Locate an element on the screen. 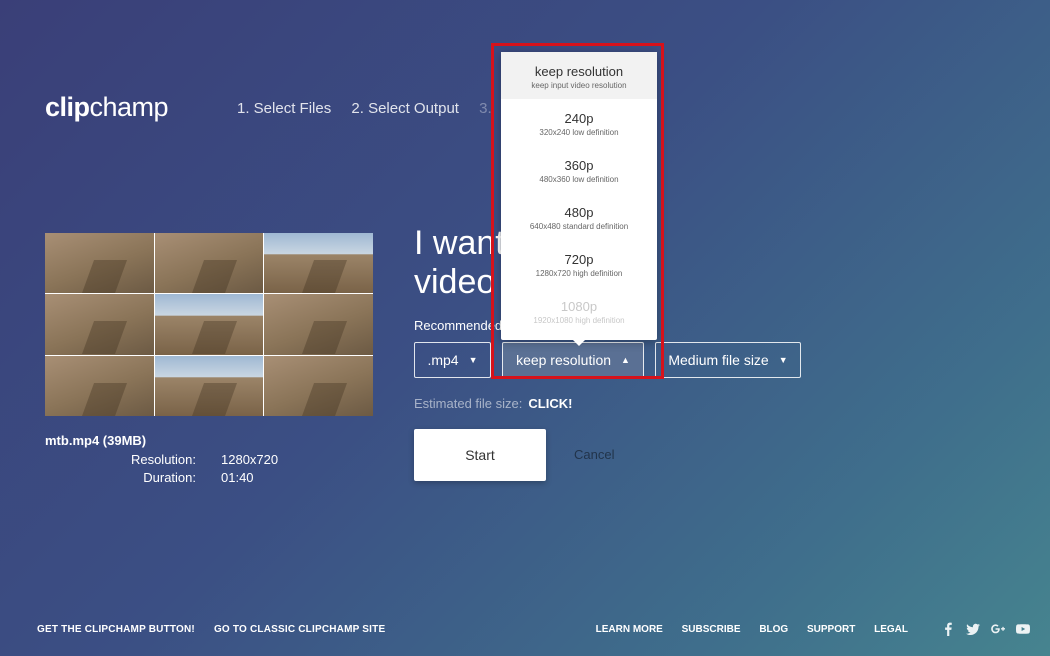  logo-clip: clip is located at coordinates (67, 107).